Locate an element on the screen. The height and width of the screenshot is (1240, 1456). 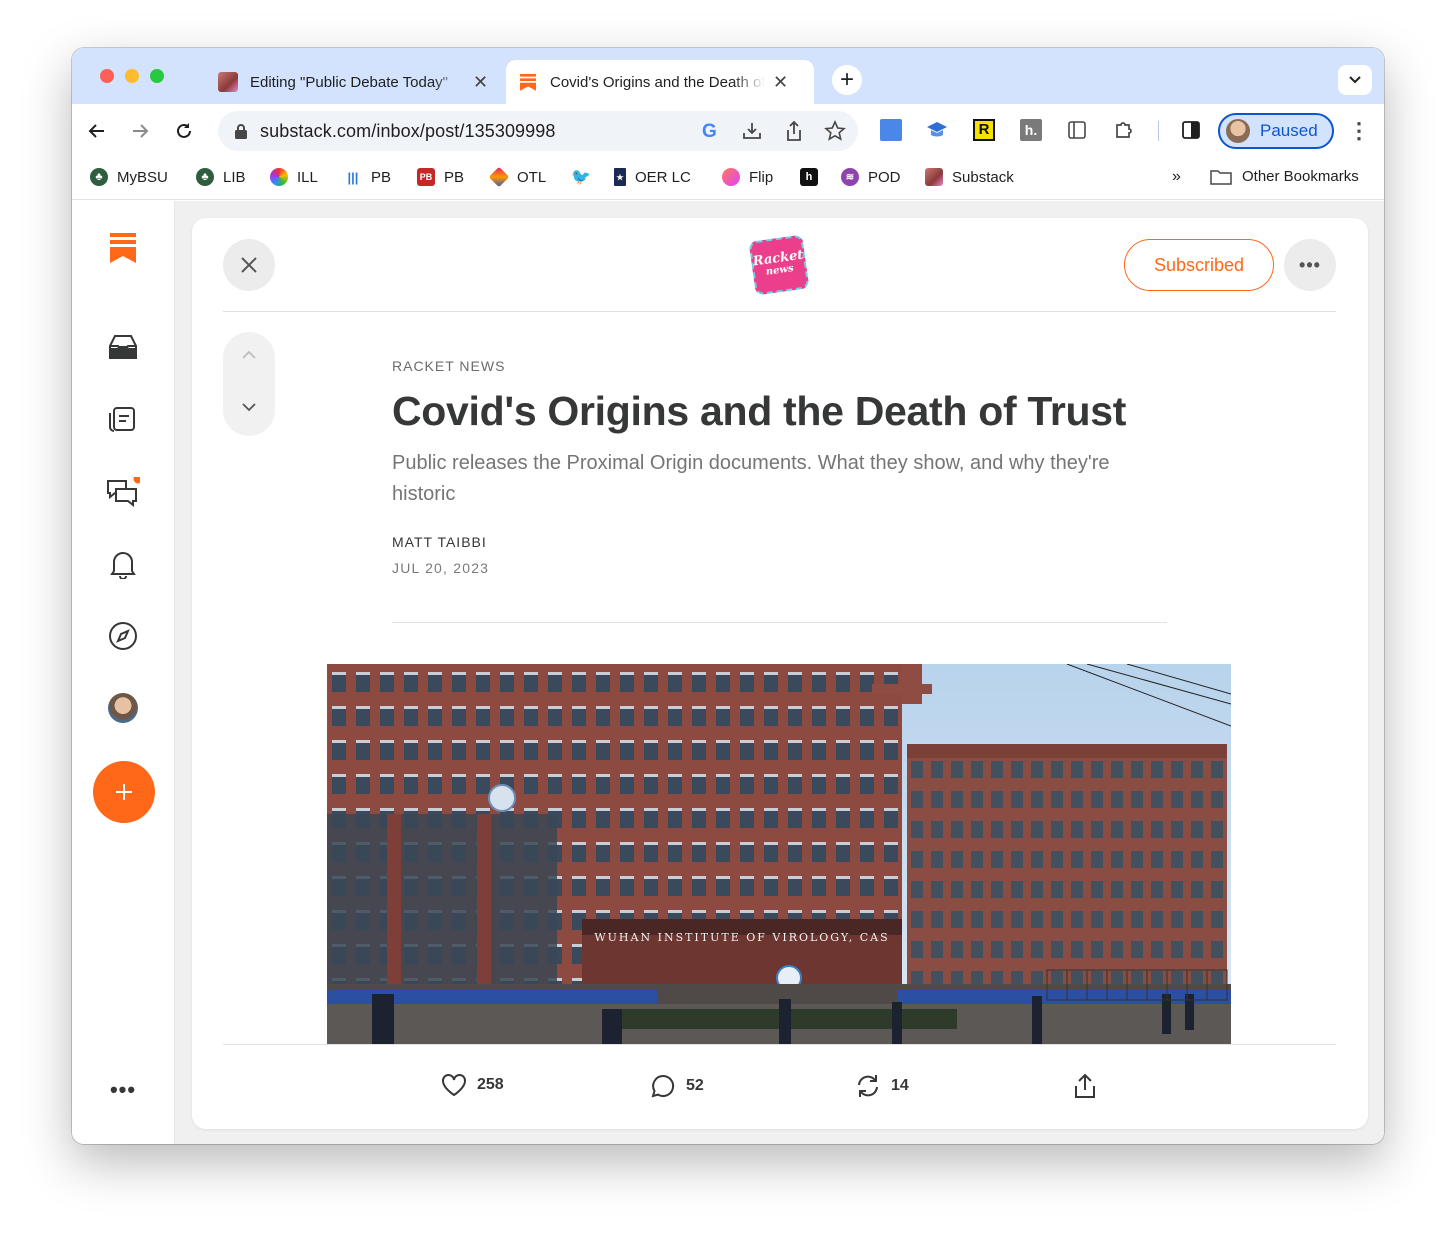
new-tab-button: + is located at coordinates (847, 80).